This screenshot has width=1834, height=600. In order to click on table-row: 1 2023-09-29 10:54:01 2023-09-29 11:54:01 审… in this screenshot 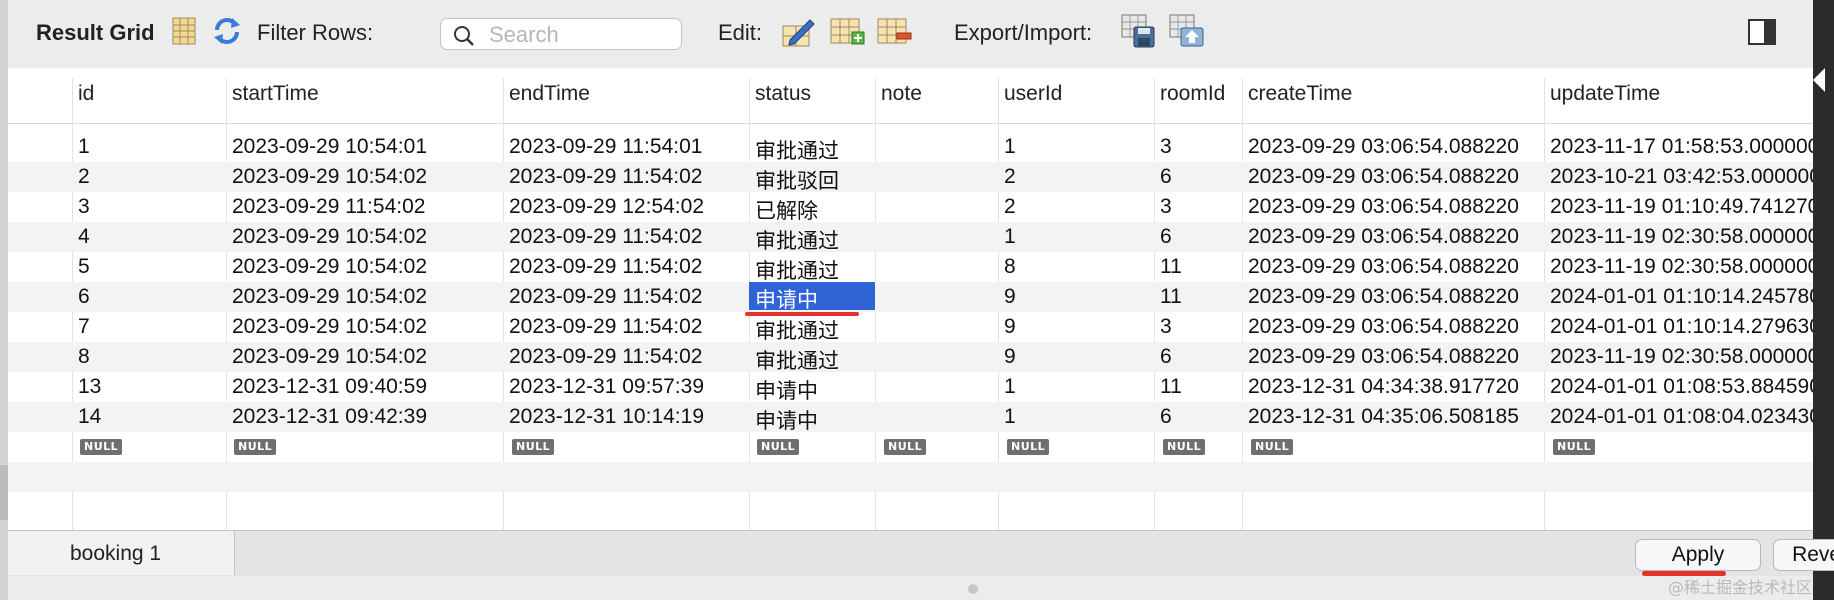, I will do `click(910, 148)`.